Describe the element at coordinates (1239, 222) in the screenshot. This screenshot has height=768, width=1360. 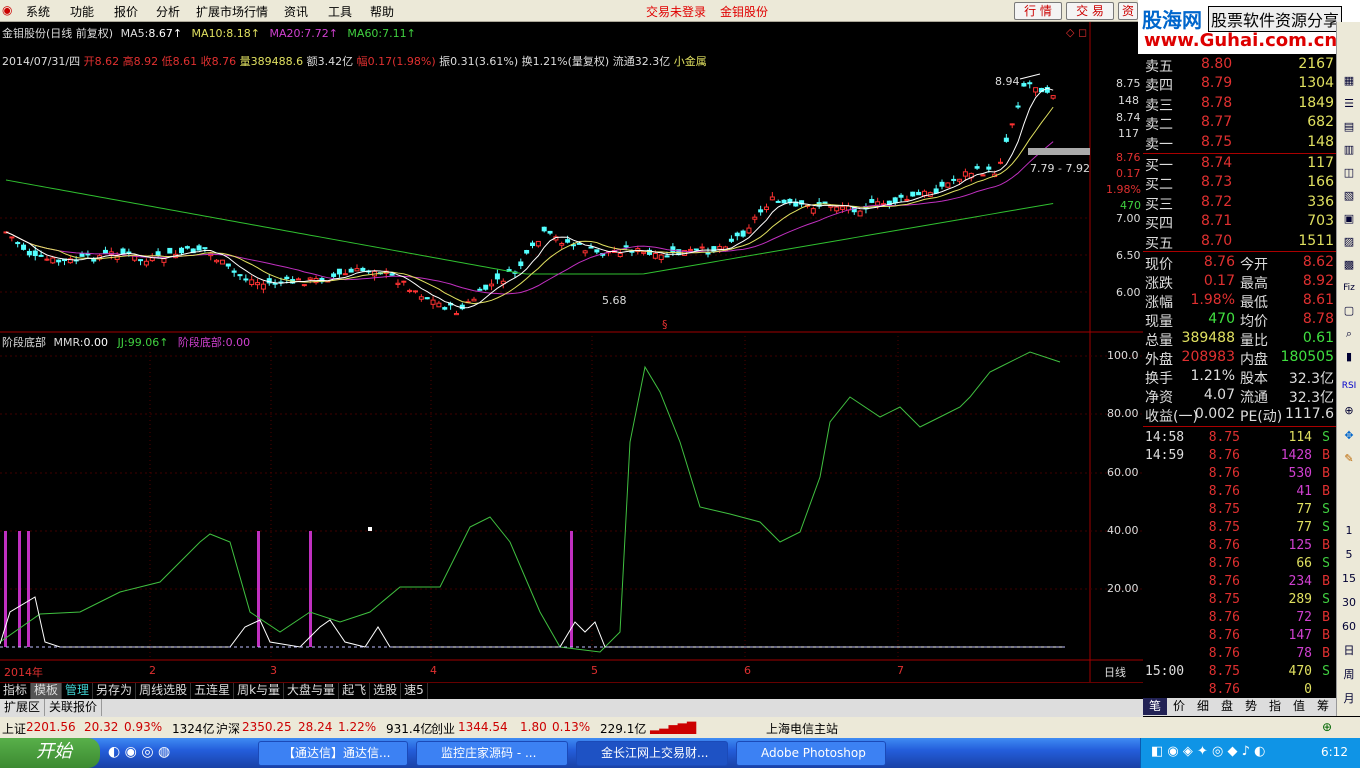
I see `buy-level-row: 买四 8.71 703` at that location.